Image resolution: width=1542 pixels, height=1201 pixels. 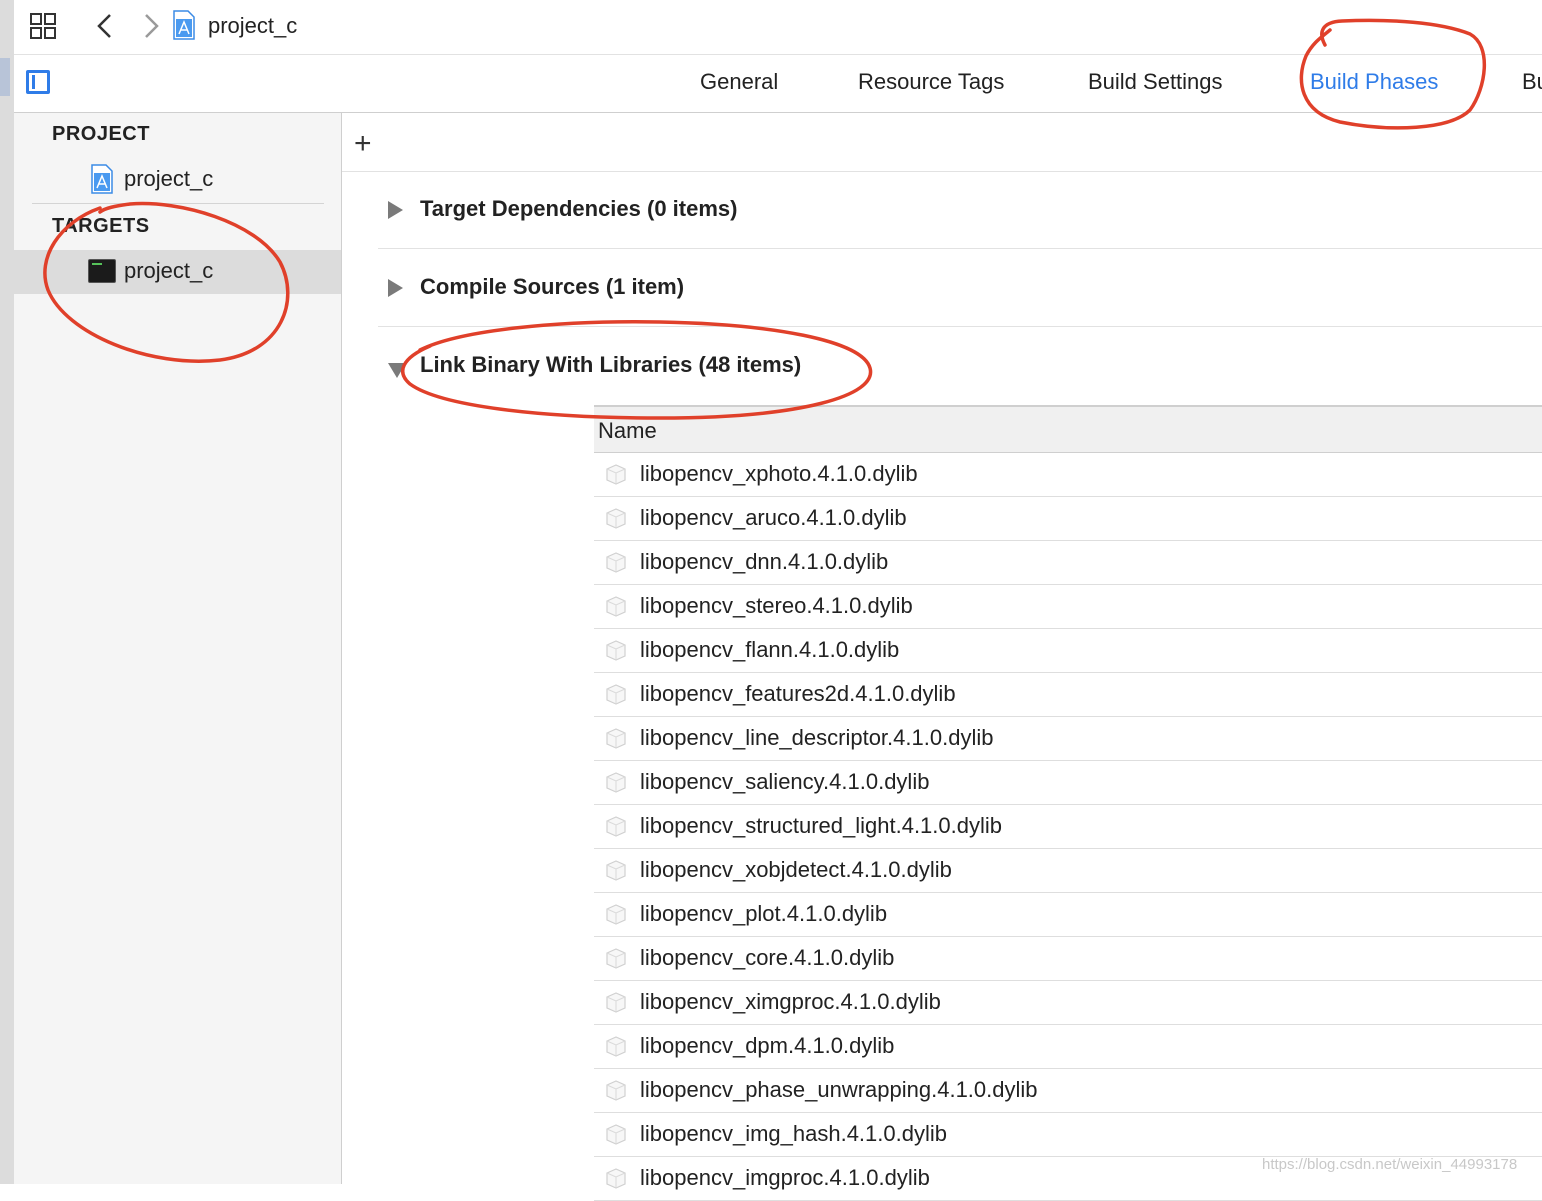 What do you see at coordinates (1068, 607) in the screenshot?
I see `table-row: libopencv_stereo.4.1.0.dylib` at bounding box center [1068, 607].